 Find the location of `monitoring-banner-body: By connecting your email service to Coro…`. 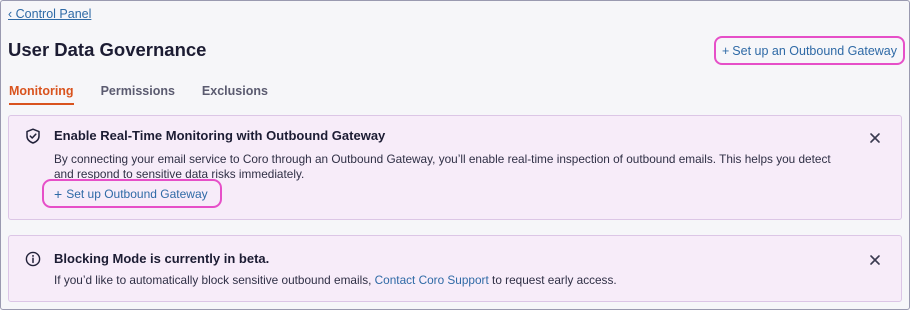

monitoring-banner-body: By connecting your email service to Coro… is located at coordinates (442, 166).